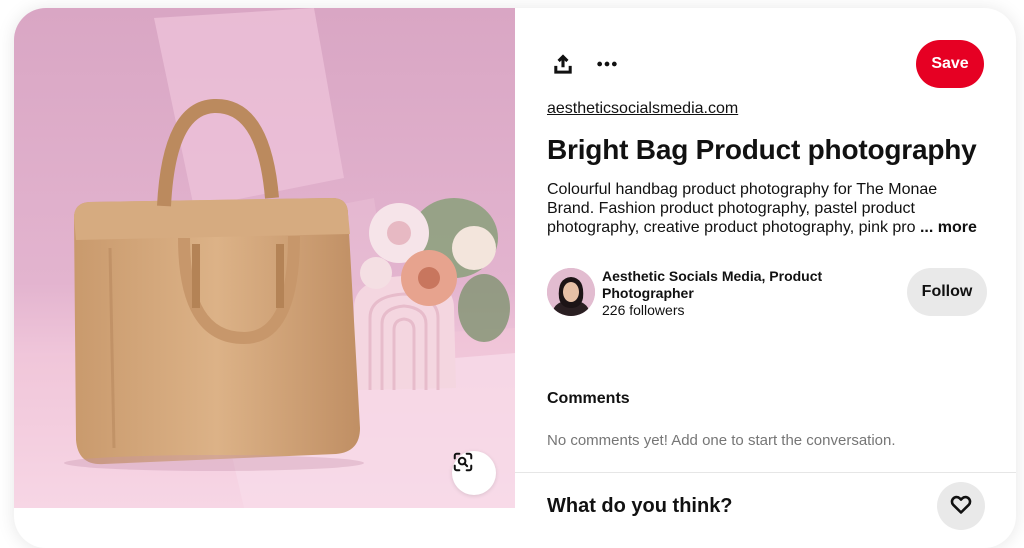 This screenshot has height=548, width=1024. I want to click on creator-follower-count: 226 followers, so click(643, 310).